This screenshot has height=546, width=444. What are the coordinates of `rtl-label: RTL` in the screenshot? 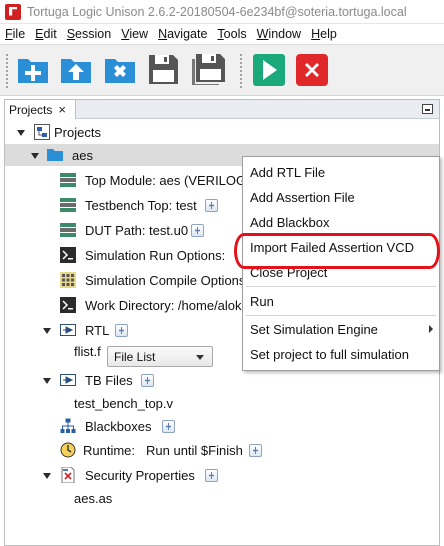 It's located at (97, 330).